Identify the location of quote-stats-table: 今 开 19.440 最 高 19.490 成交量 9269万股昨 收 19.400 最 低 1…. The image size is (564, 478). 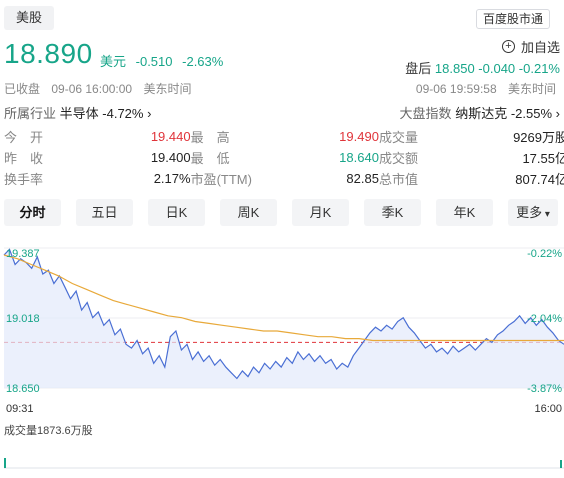
(284, 157).